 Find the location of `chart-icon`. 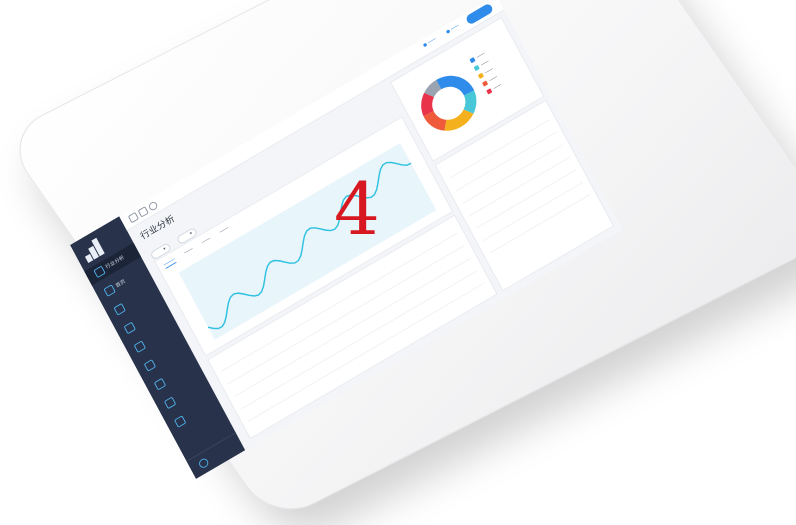

chart-icon is located at coordinates (119, 309).